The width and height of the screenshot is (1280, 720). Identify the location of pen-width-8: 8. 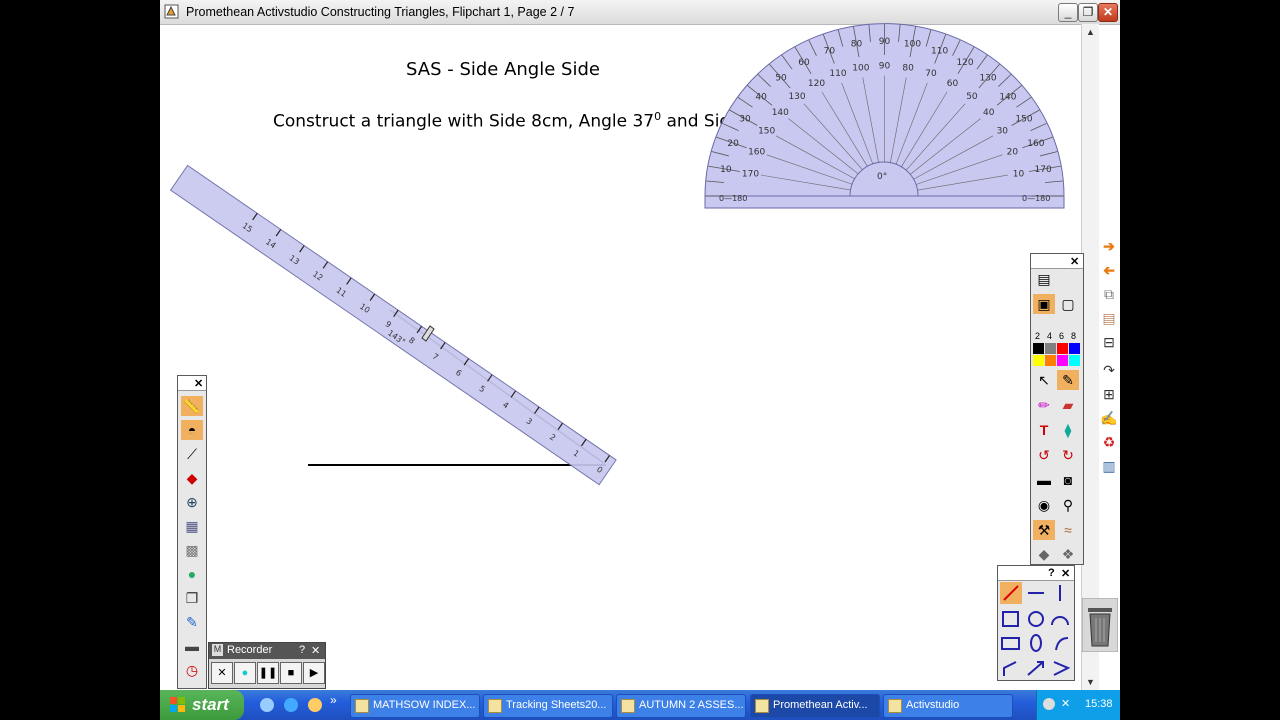
(1073, 336).